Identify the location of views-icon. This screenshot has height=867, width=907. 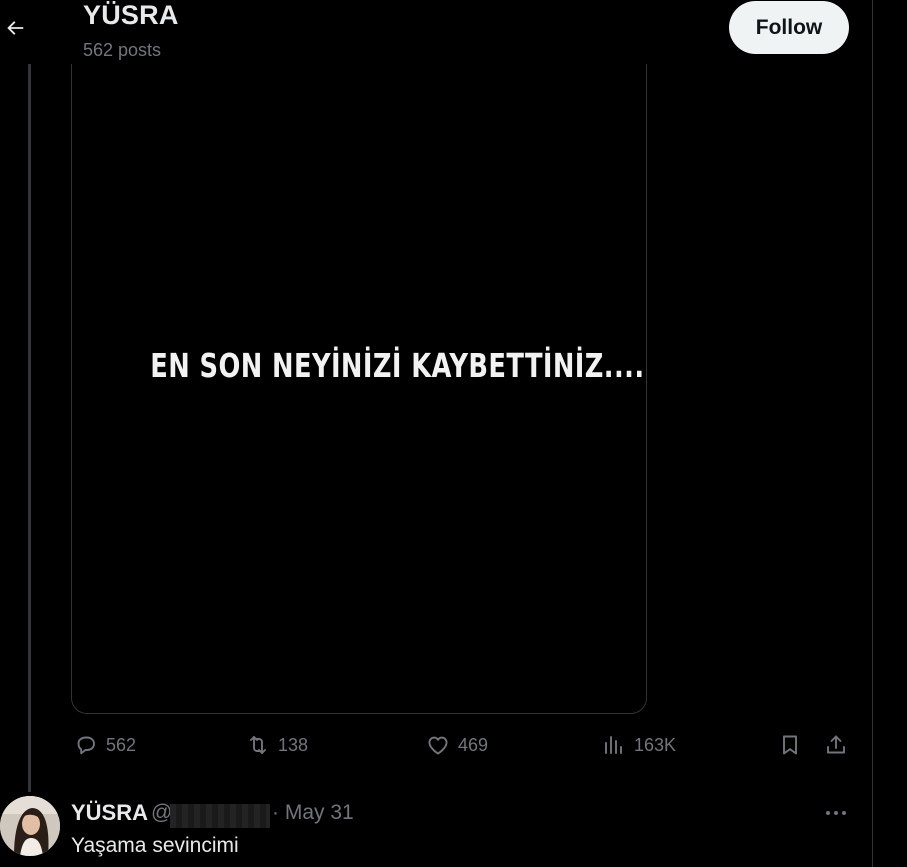
(613, 745).